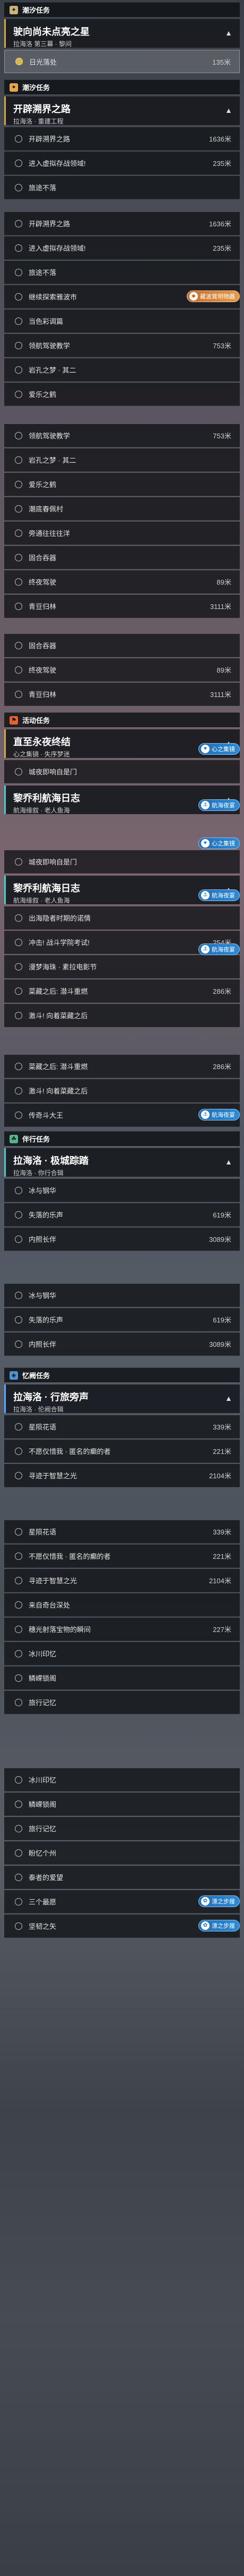 This screenshot has height=2576, width=244. I want to click on quest-step: 旁通往往往洋, so click(122, 533).